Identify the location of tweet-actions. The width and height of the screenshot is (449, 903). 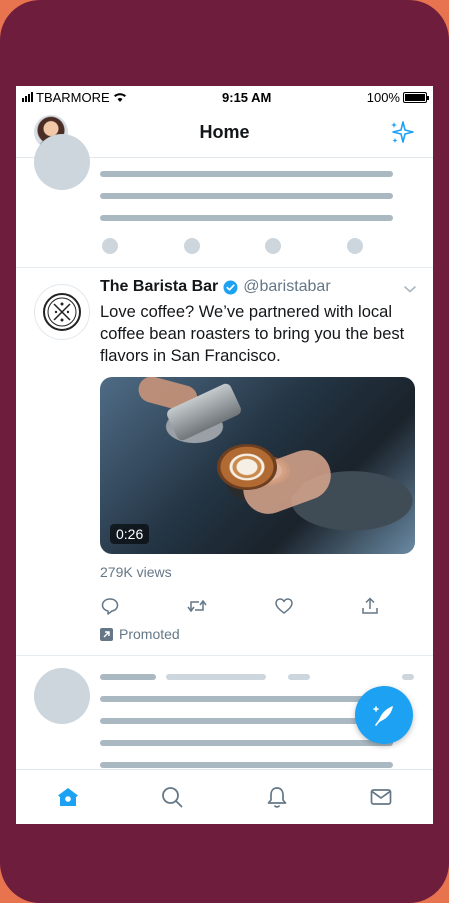
(240, 606).